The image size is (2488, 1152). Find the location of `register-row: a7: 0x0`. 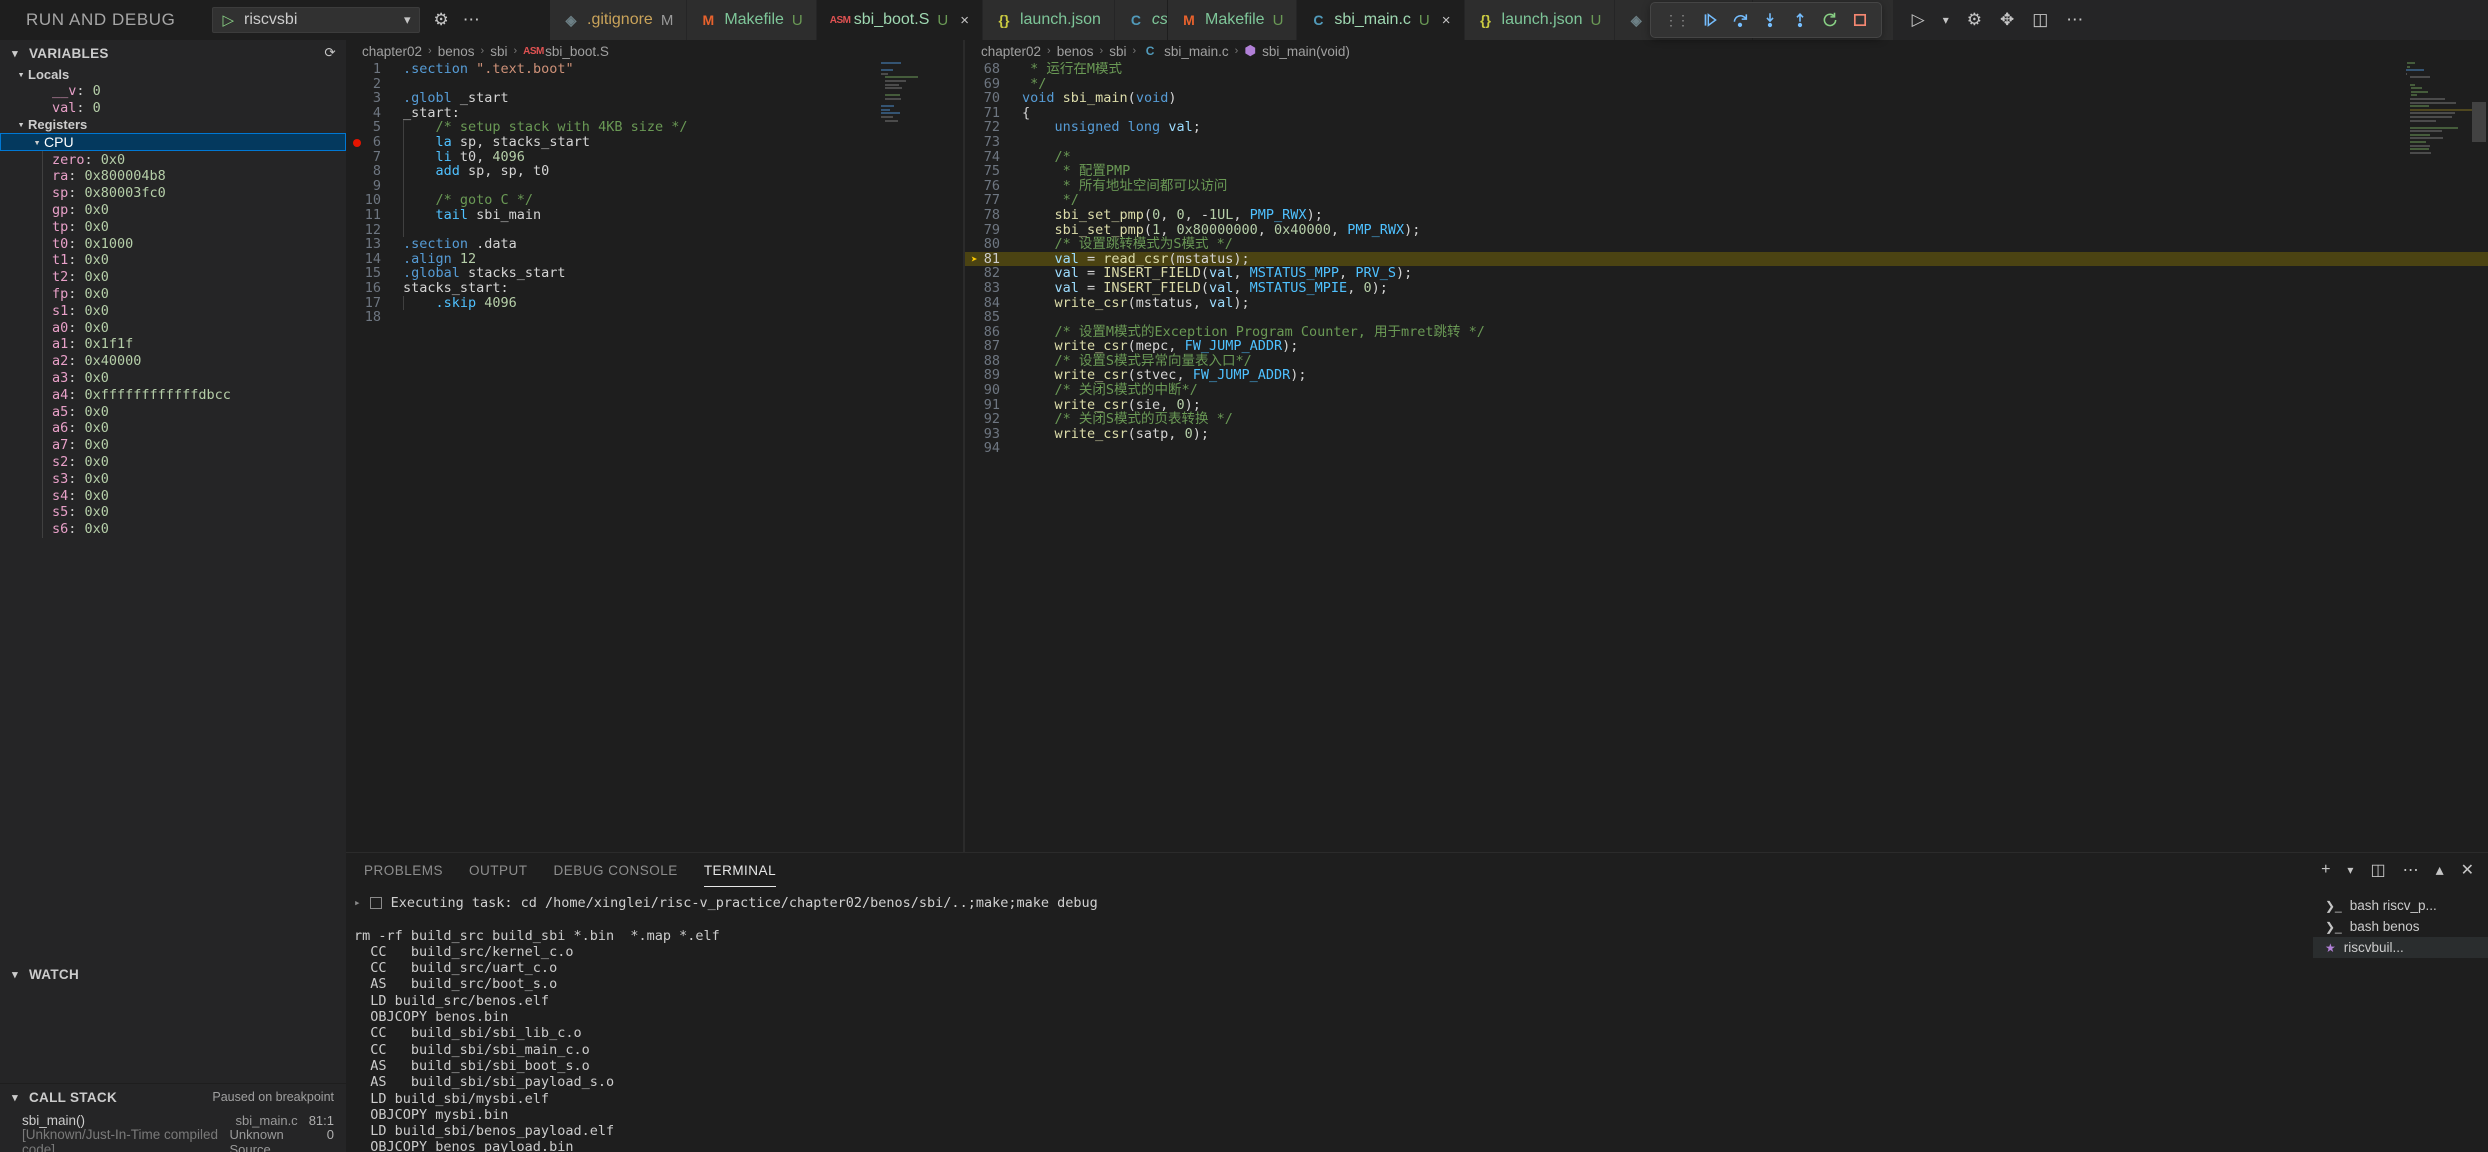

register-row: a7: 0x0 is located at coordinates (173, 445).